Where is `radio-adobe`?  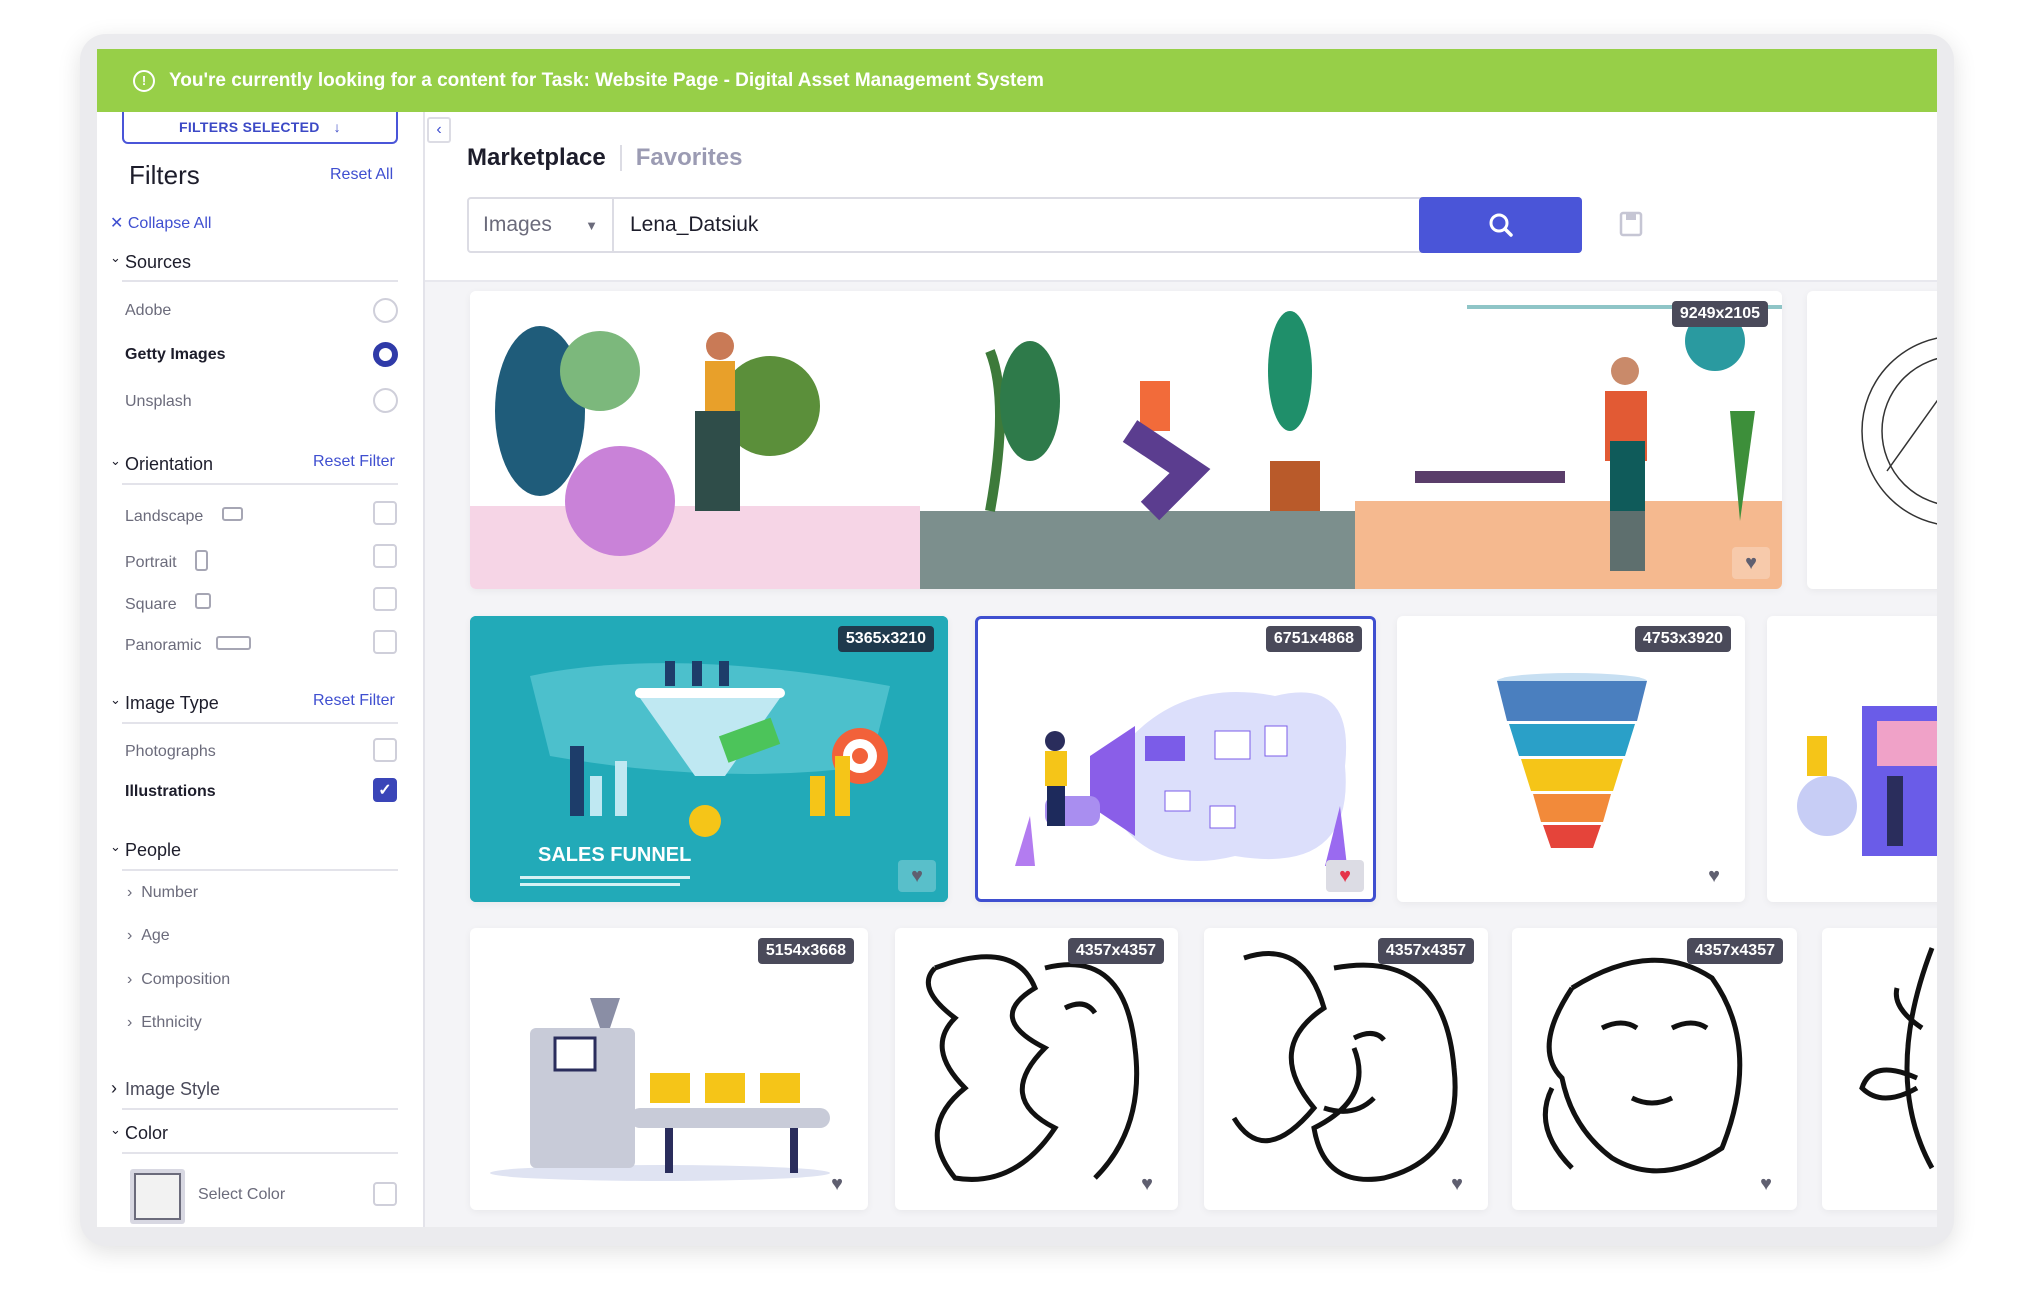
radio-adobe is located at coordinates (385, 310).